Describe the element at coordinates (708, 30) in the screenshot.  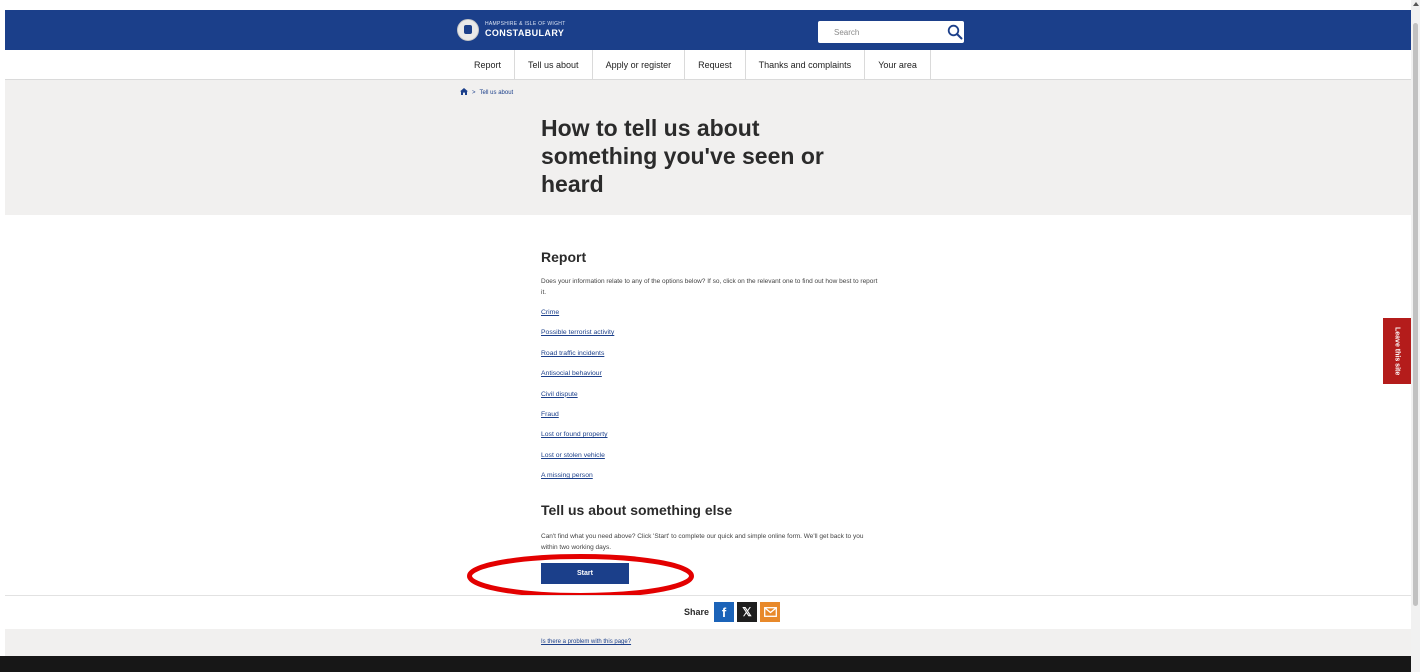
I see `site-header: HAMPSHIRE & ISLE OF WIGHT CONSTABULARY` at that location.